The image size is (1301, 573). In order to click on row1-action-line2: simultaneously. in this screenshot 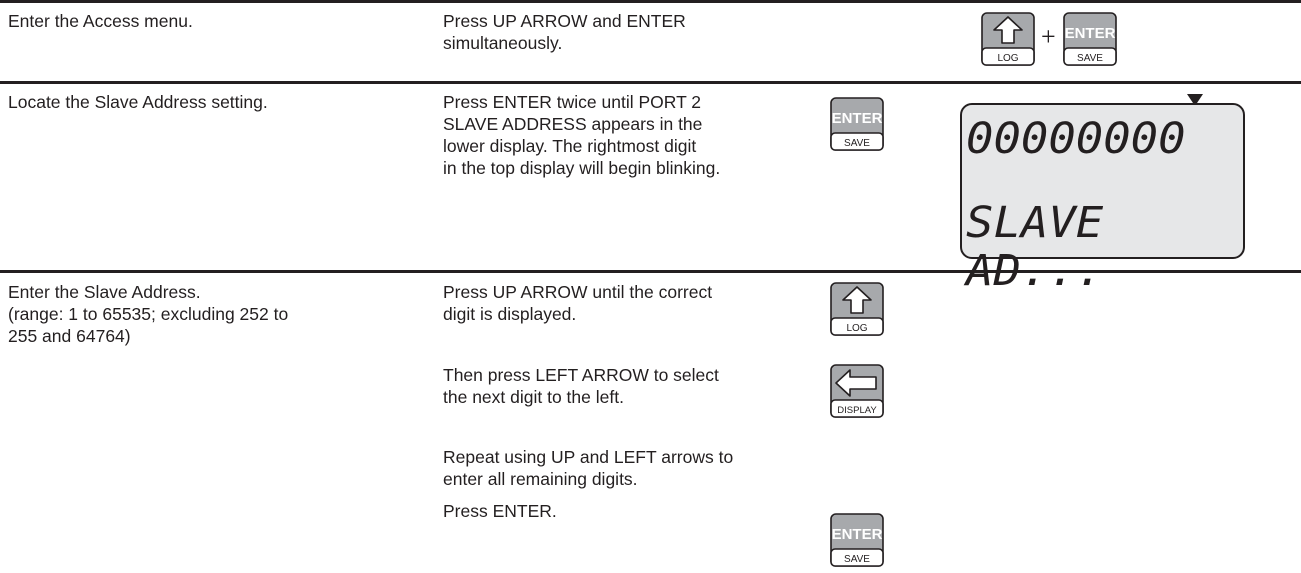, I will do `click(503, 43)`.